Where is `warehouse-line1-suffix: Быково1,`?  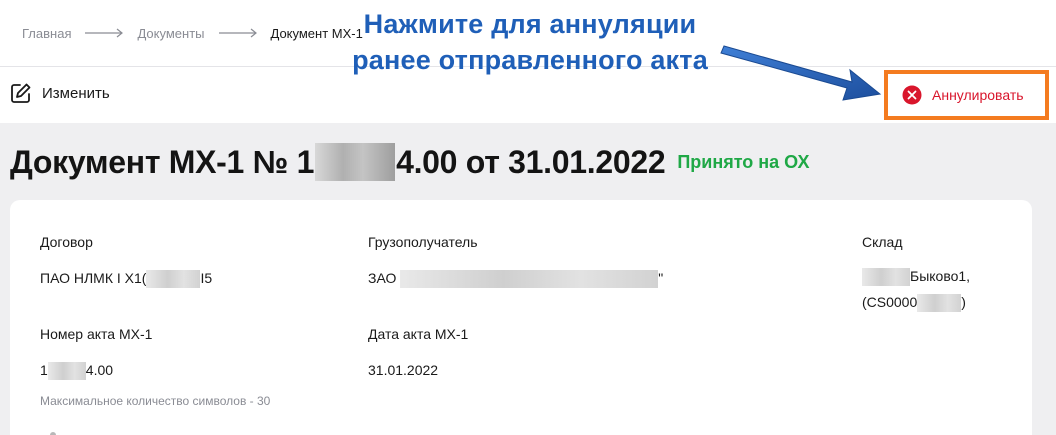
warehouse-line1-suffix: Быково1, is located at coordinates (940, 276).